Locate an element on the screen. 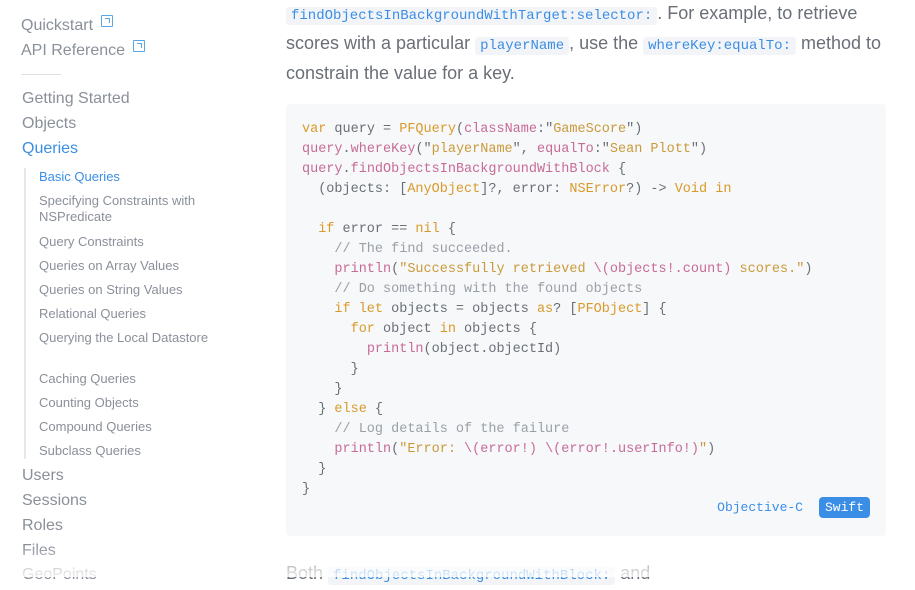 The width and height of the screenshot is (915, 590). code-token: \(objects!.count) is located at coordinates (662, 269).